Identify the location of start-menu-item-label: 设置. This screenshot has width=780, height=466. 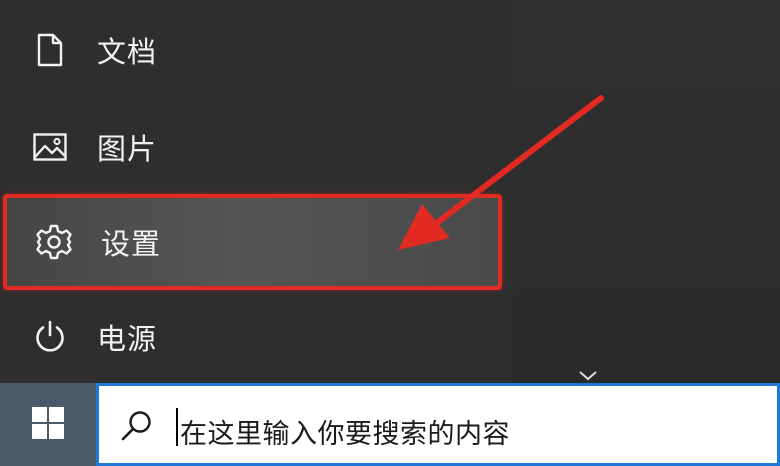
(131, 244).